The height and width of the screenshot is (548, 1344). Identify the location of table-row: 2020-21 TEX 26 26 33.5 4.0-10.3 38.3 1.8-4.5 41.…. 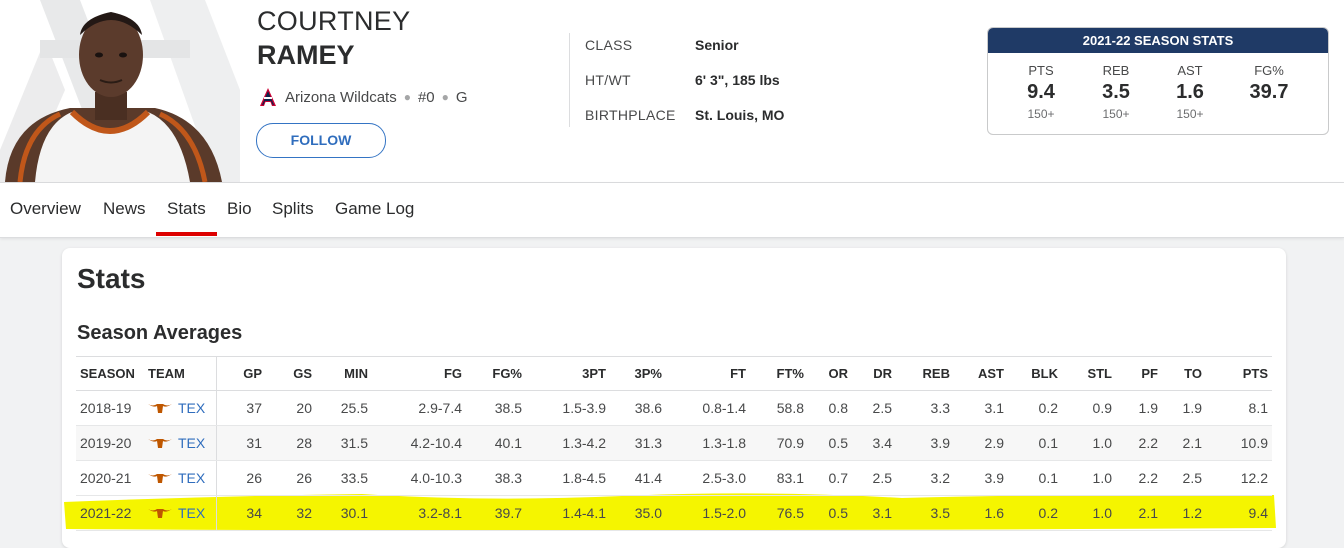
(674, 478).